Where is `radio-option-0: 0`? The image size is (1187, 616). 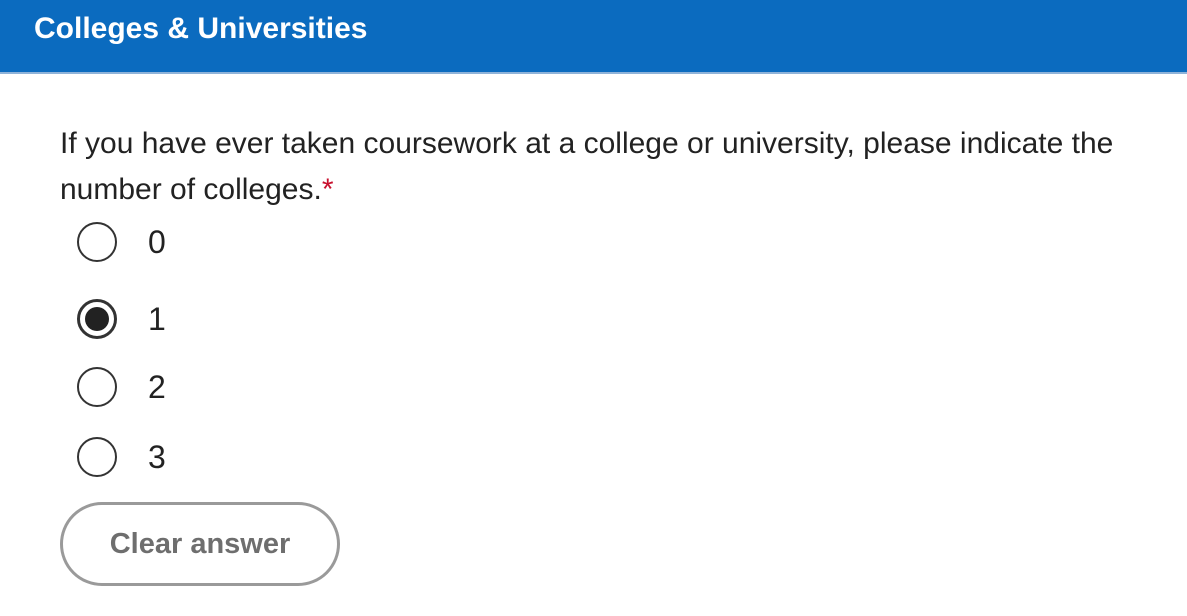 radio-option-0: 0 is located at coordinates (121, 242).